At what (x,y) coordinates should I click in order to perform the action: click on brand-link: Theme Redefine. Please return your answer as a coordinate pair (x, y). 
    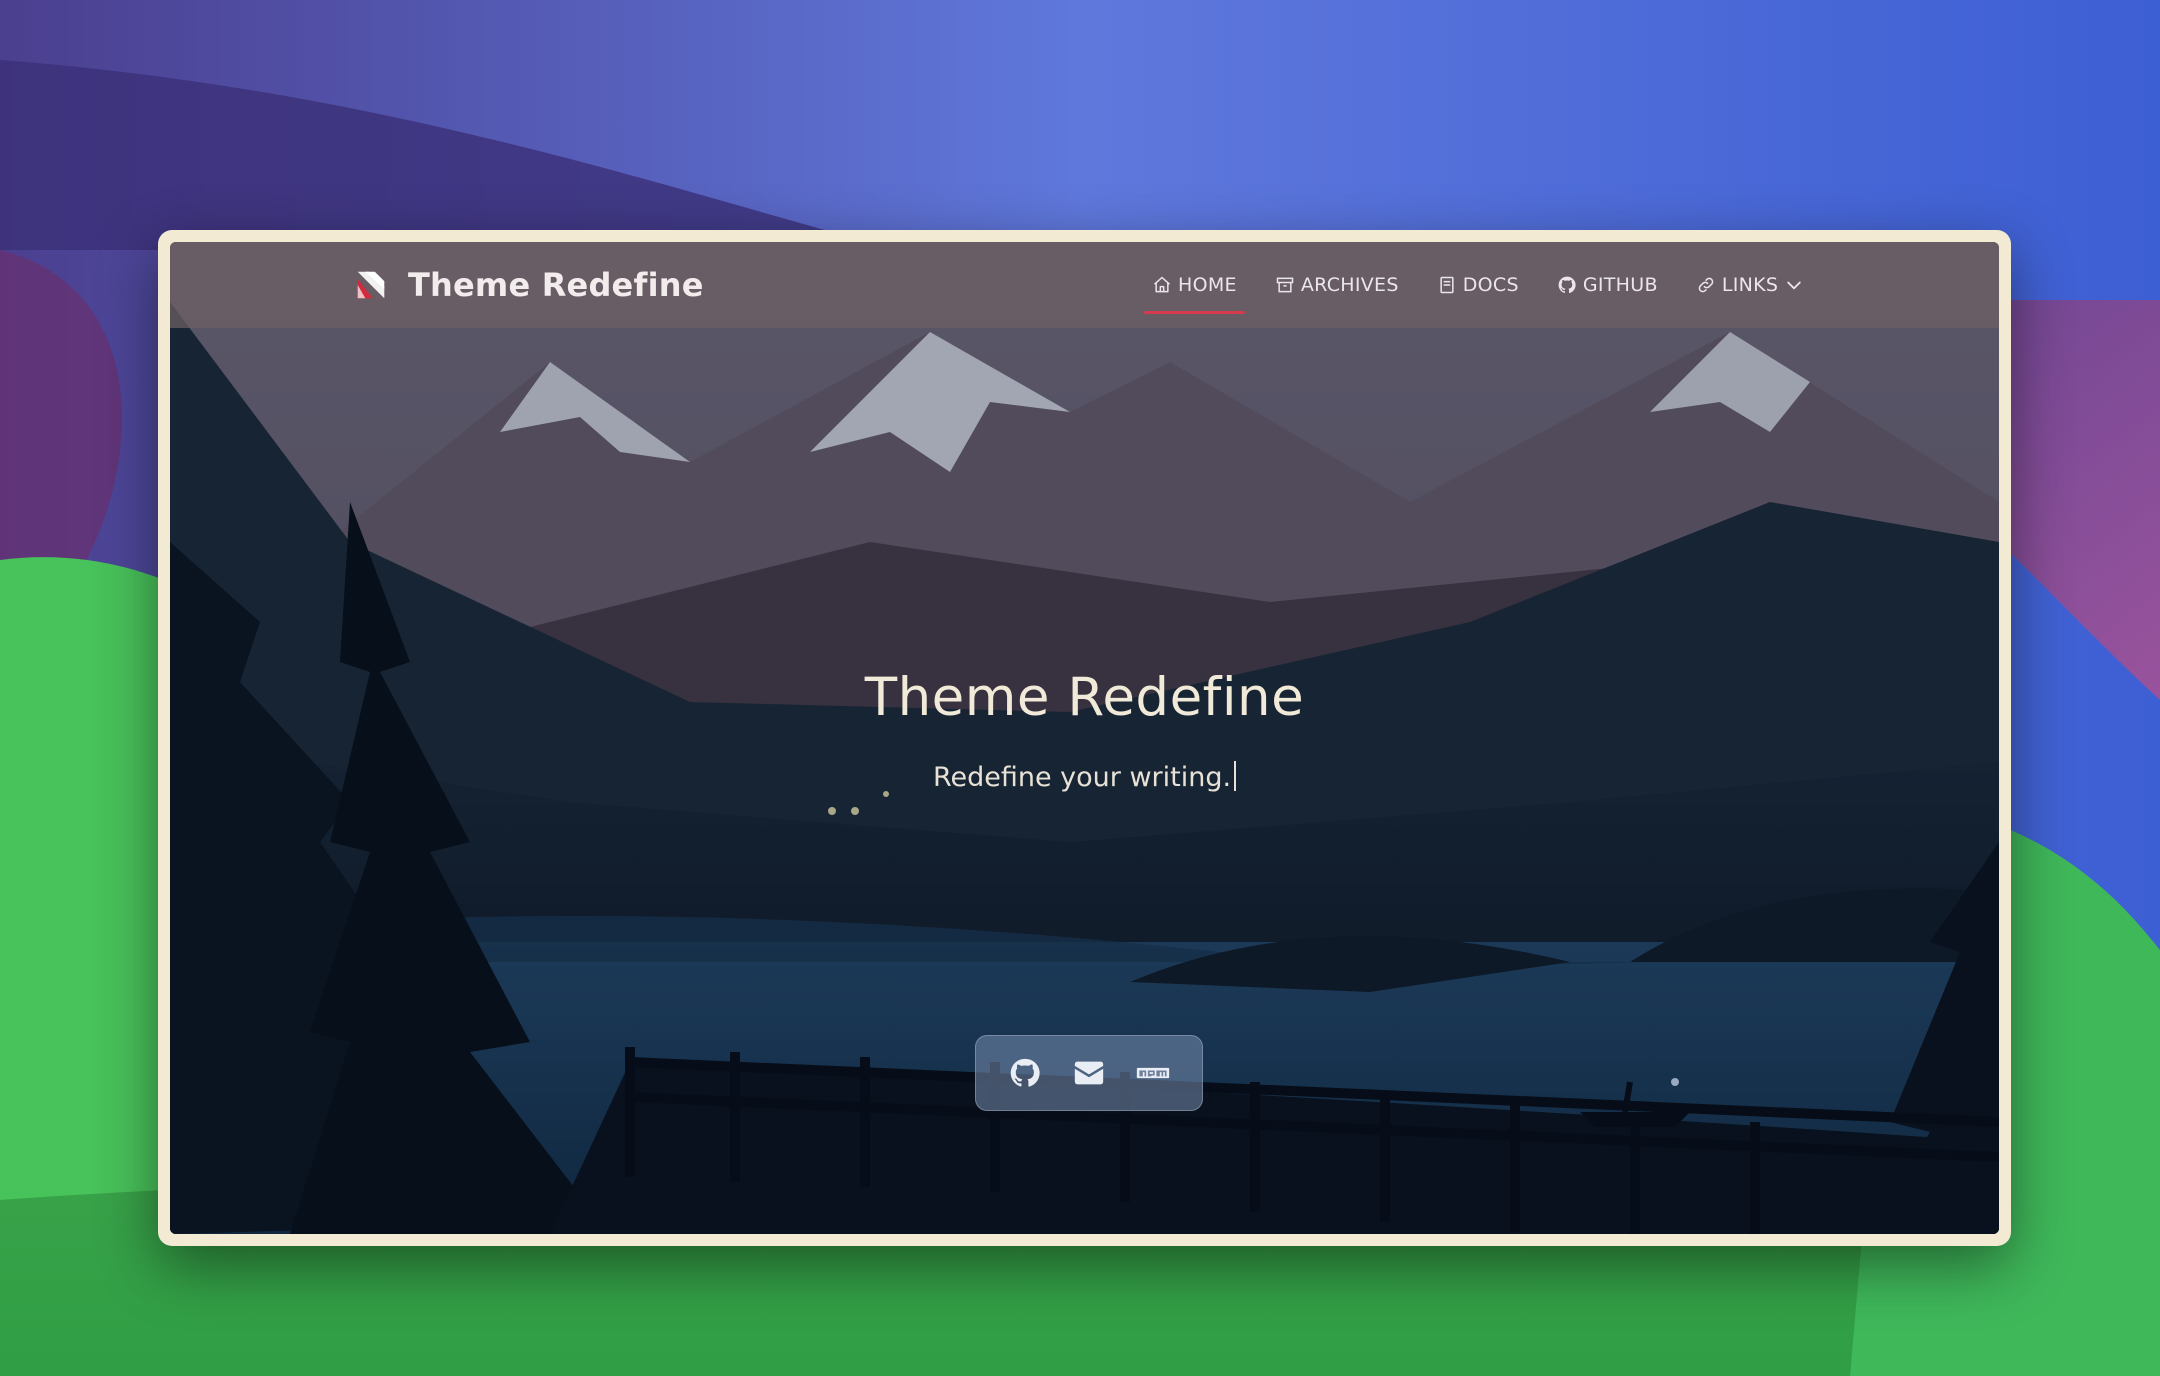
    Looking at the image, I should click on (528, 285).